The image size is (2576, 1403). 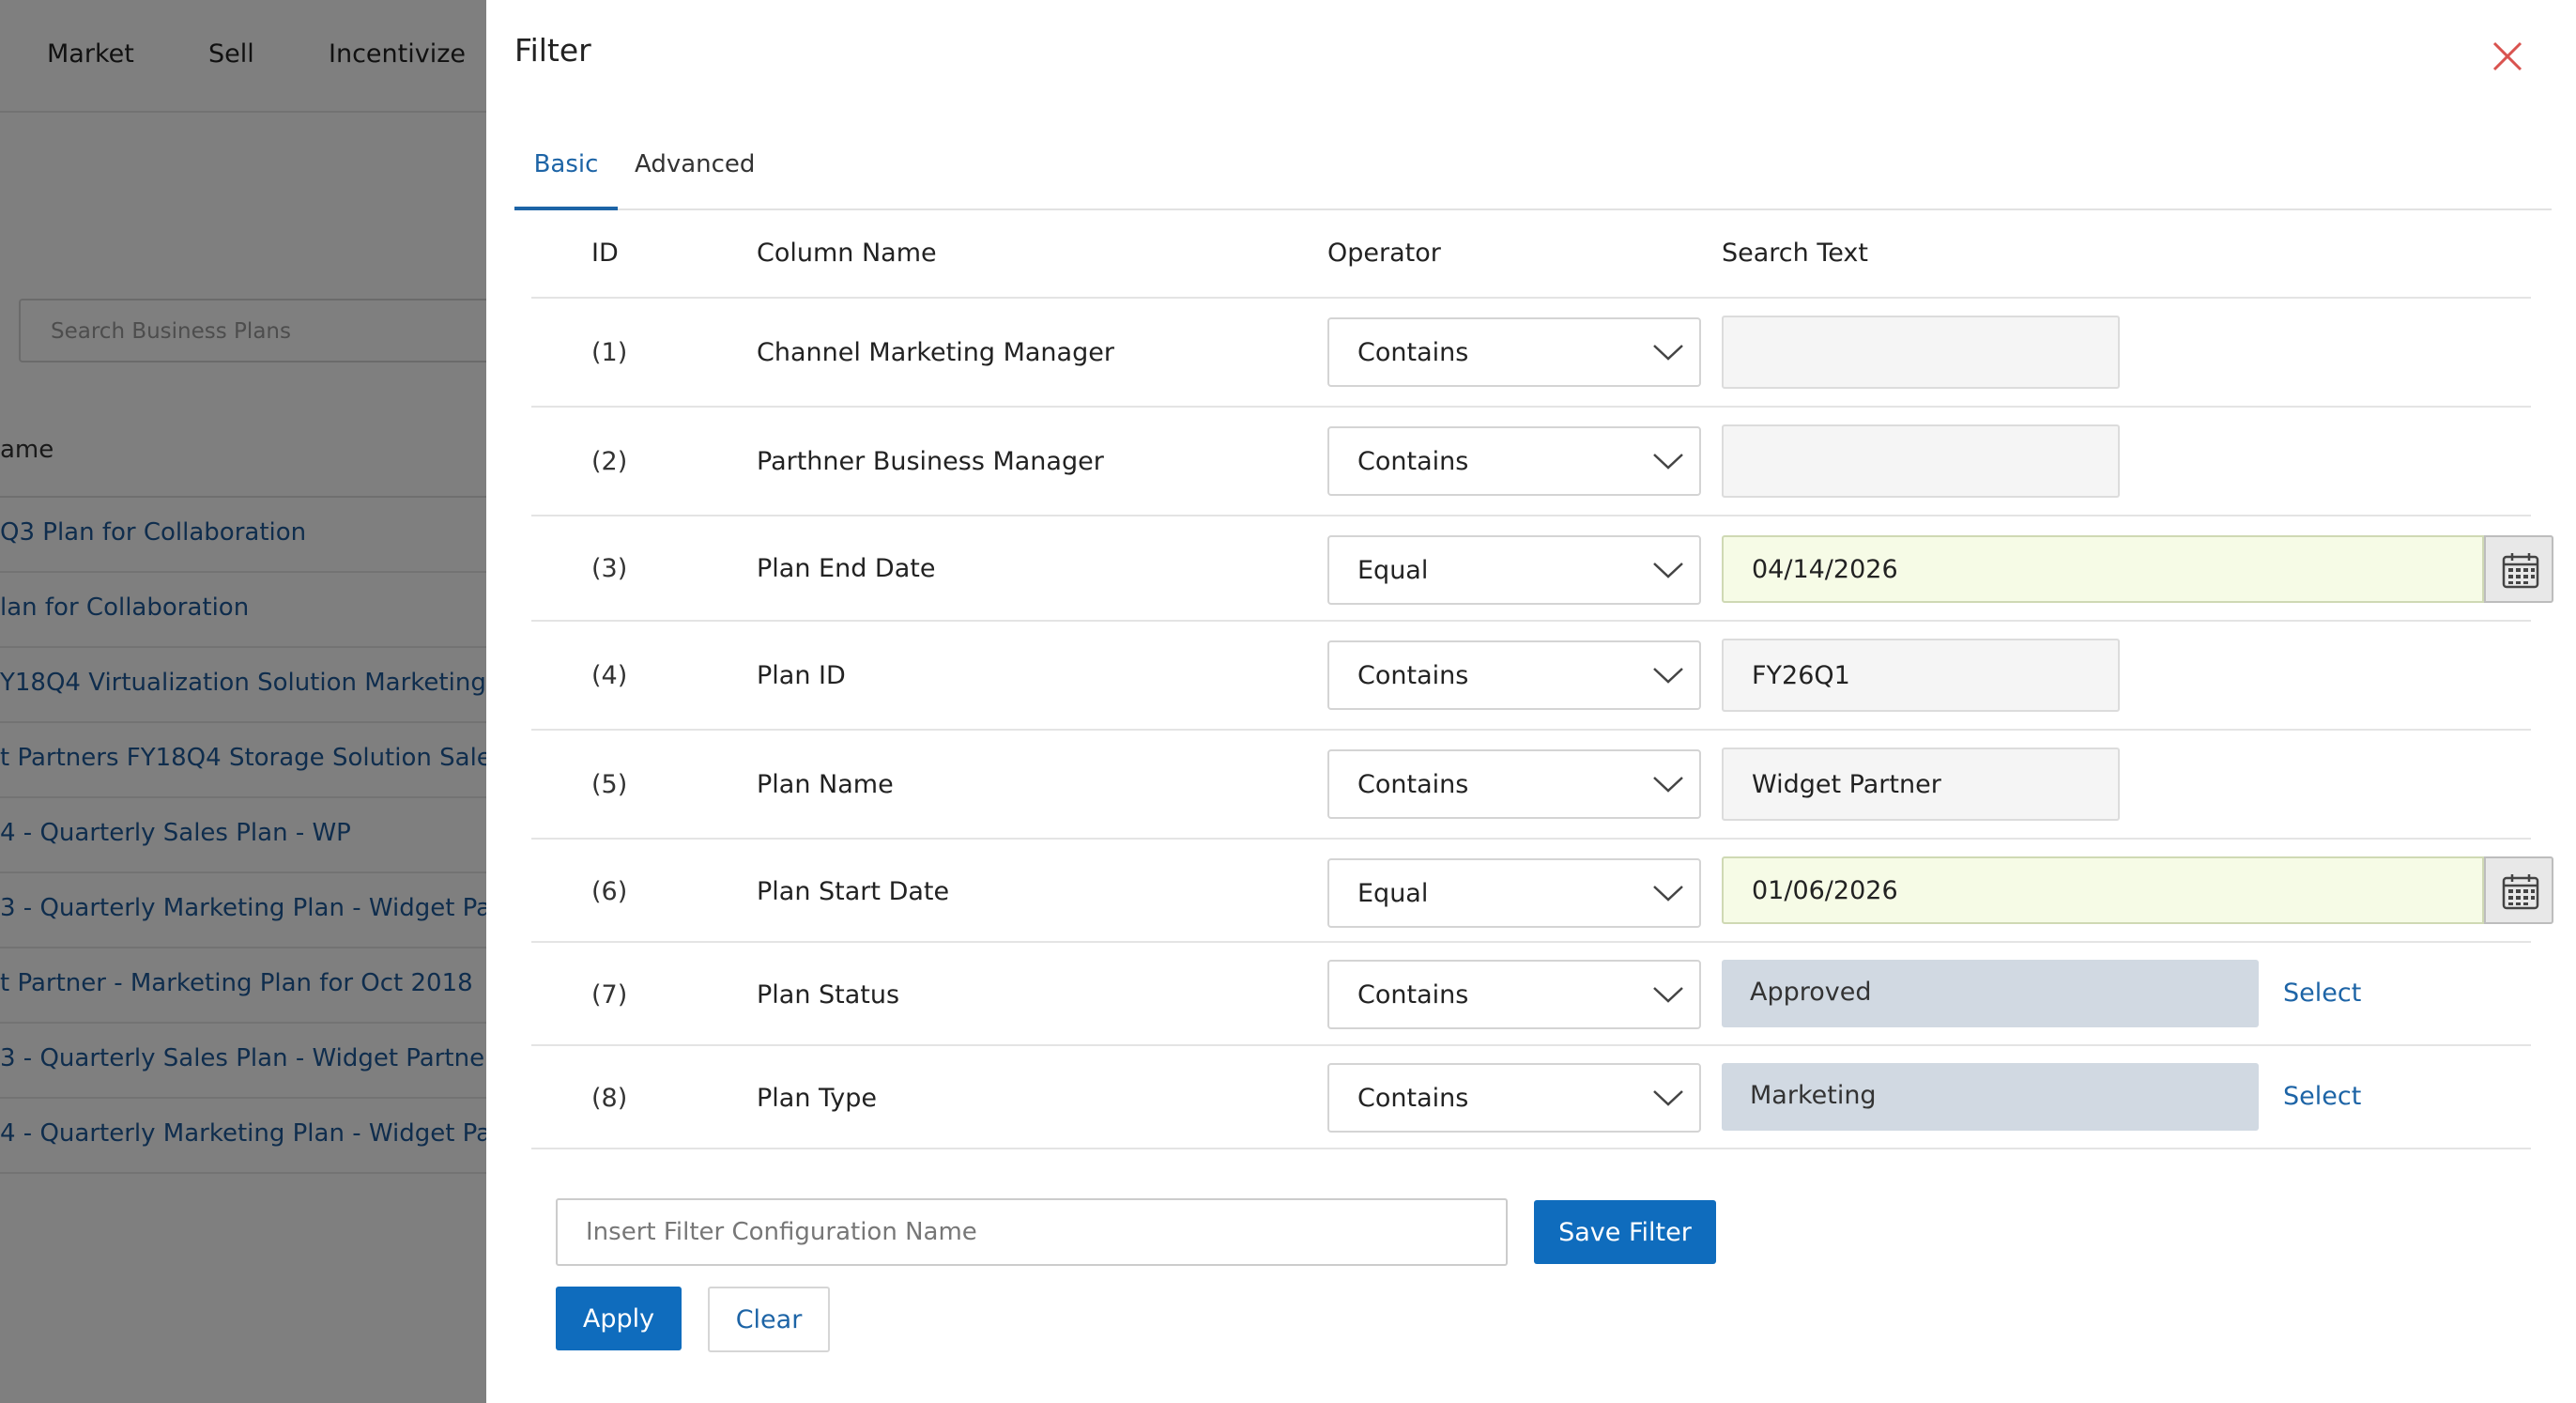 I want to click on clear-button: Clear, so click(x=769, y=1320).